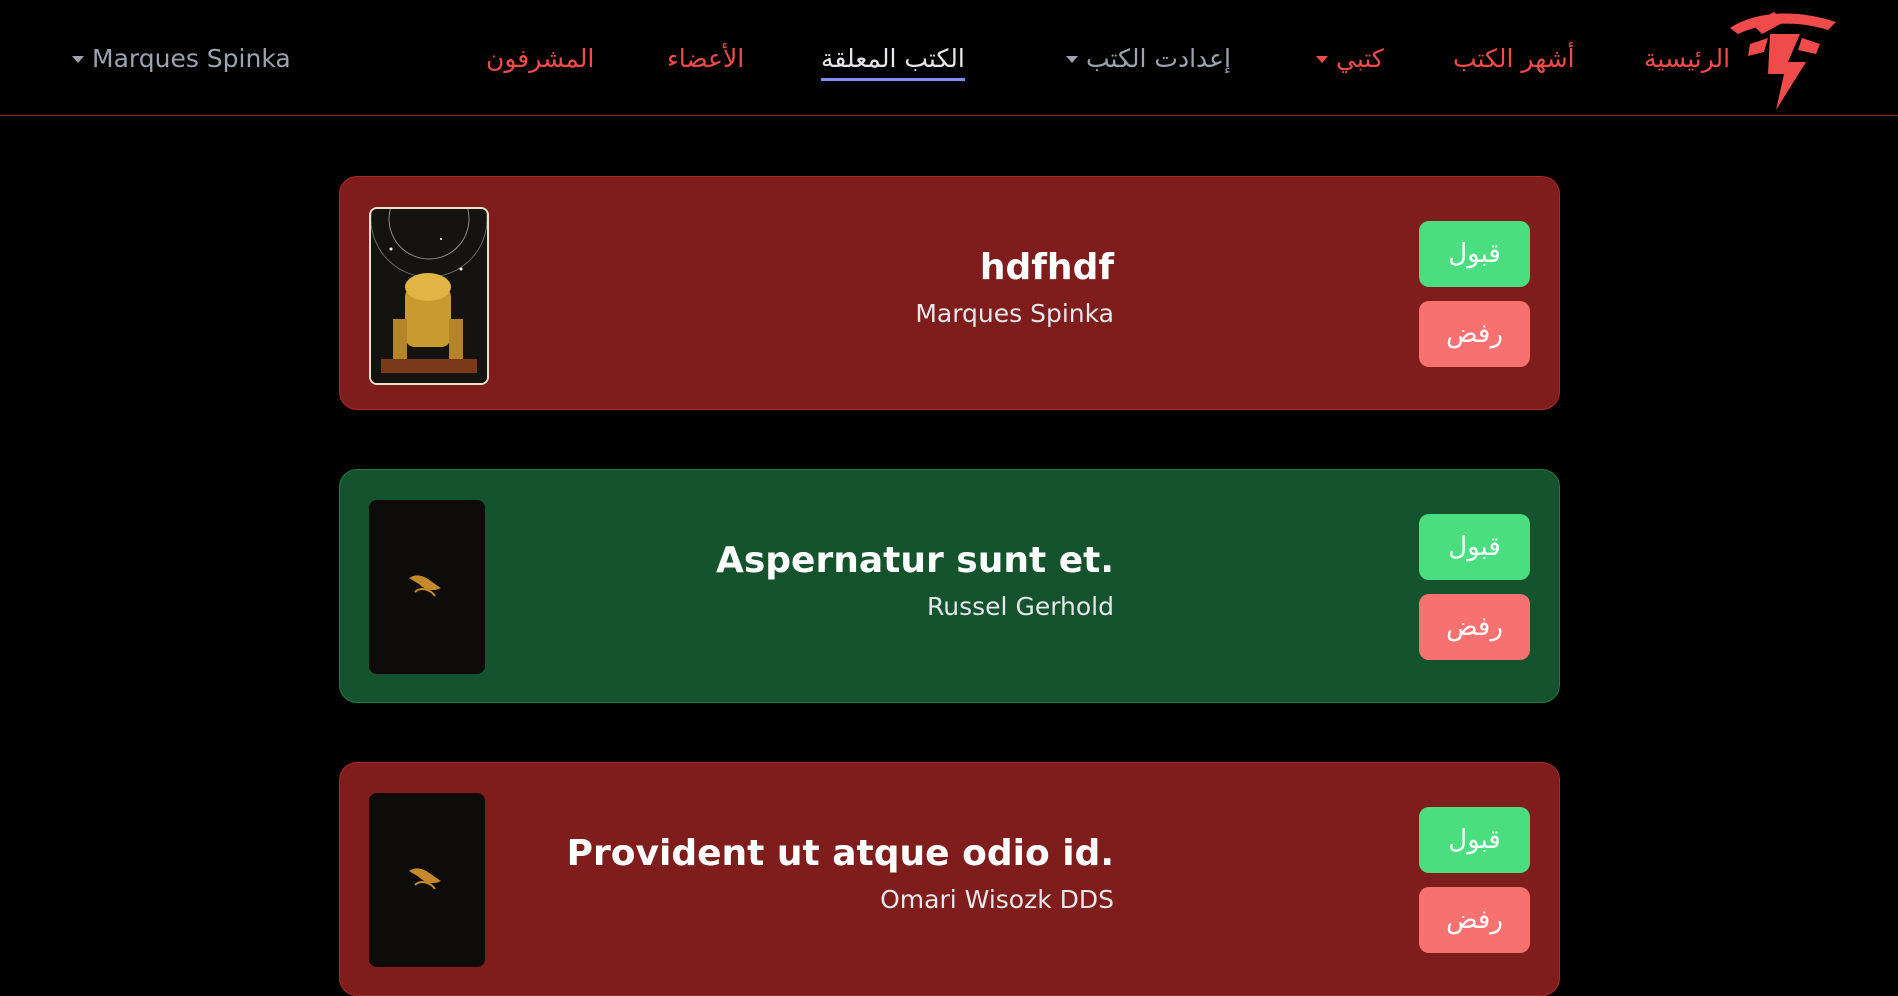 This screenshot has height=996, width=1898. I want to click on nav-supervisors: المشرفون, so click(540, 59).